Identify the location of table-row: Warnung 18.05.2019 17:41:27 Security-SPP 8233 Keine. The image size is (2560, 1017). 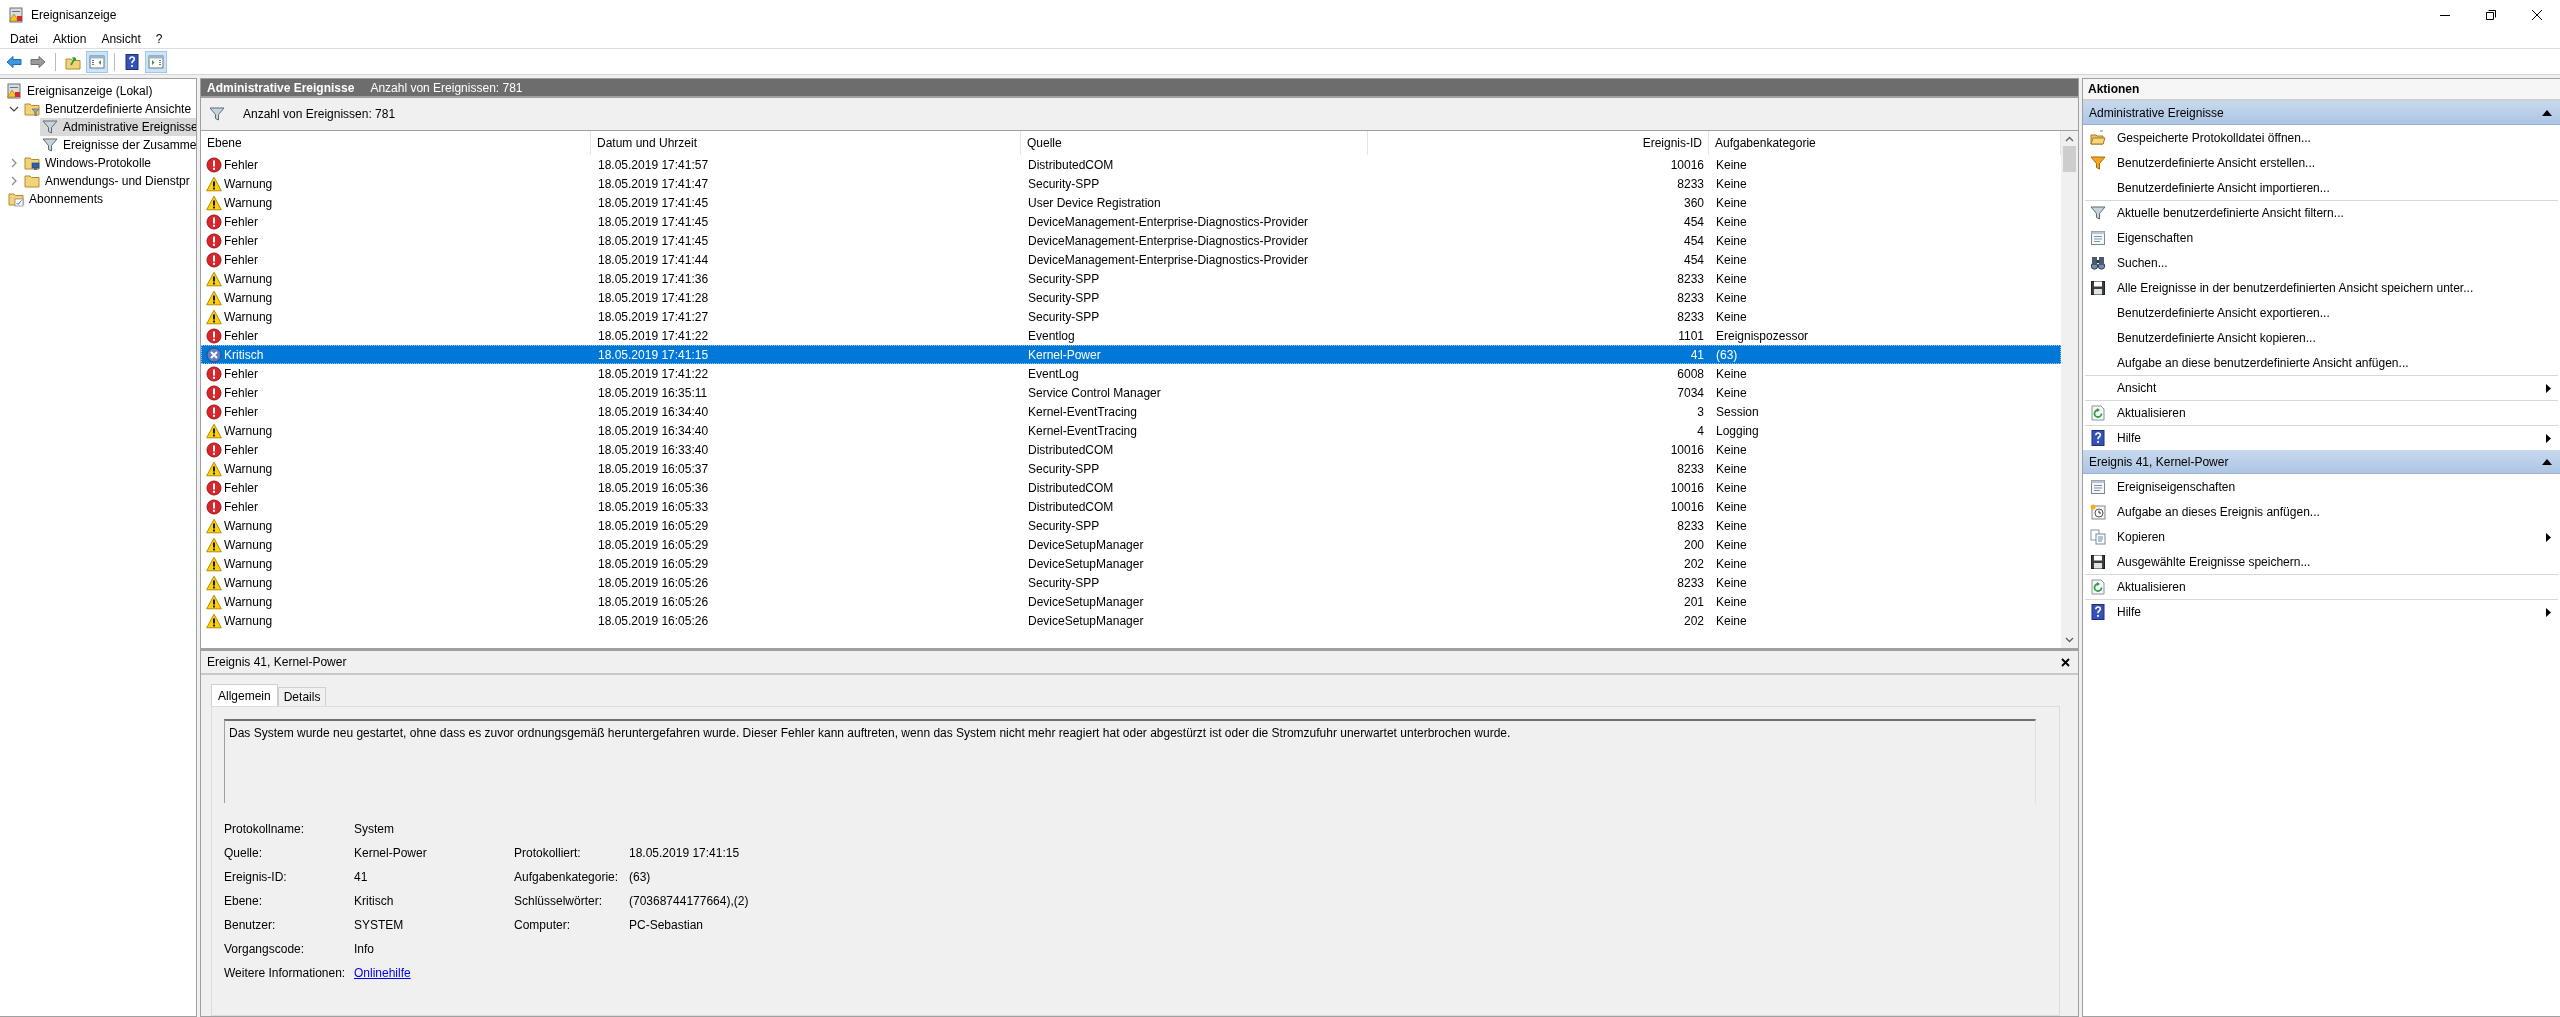
(1131, 316).